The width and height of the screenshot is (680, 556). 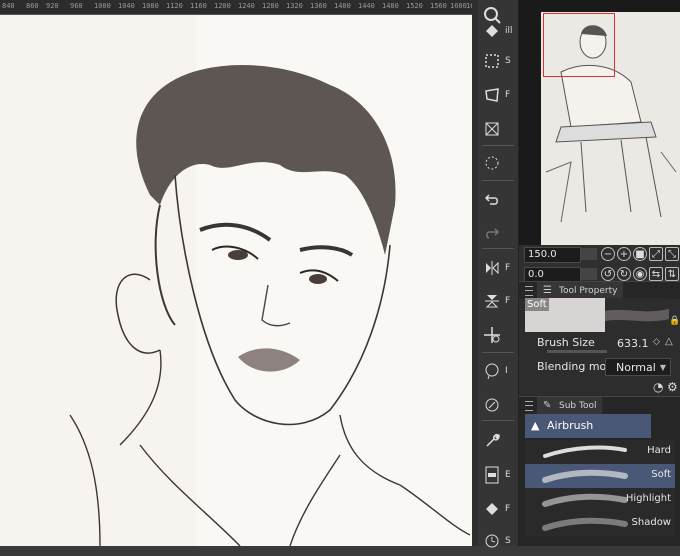 I want to click on ruler-tick: 1080, so click(x=150, y=6).